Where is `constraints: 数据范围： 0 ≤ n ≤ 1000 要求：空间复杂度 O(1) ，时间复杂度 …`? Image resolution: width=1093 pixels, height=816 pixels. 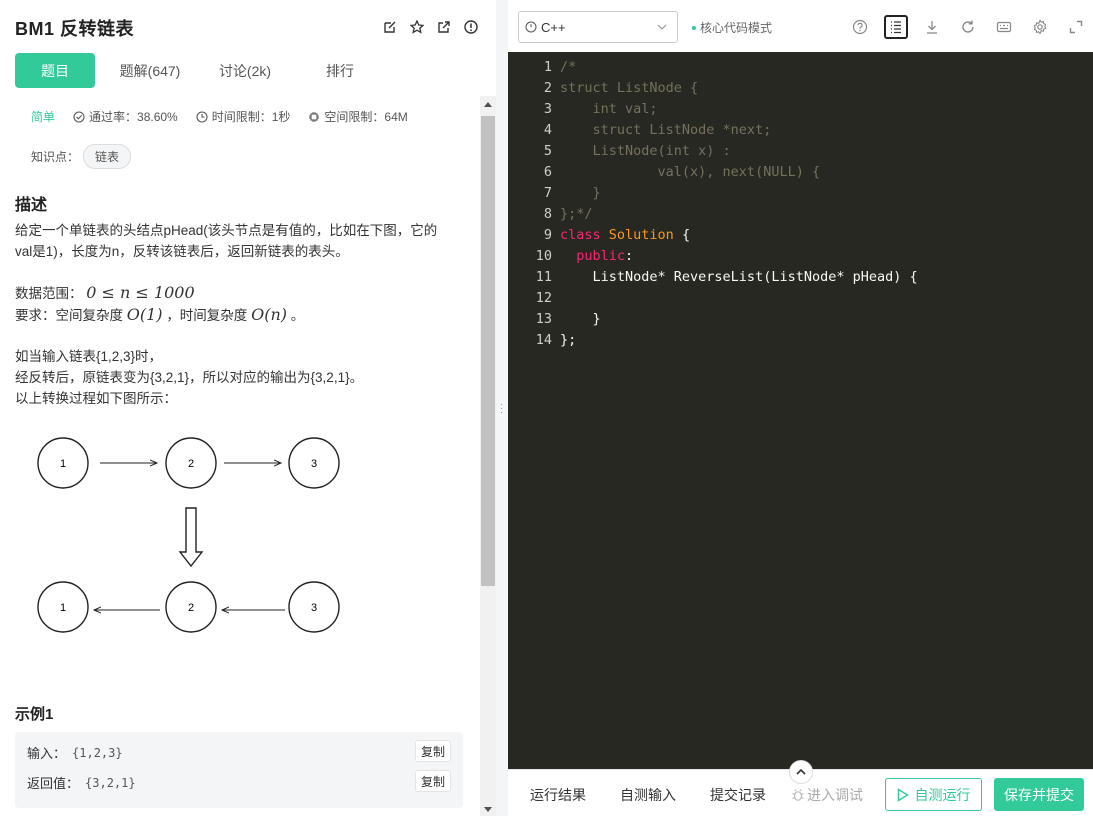 constraints: 数据范围： 0 ≤ n ≤ 1000 要求：空间复杂度 O(1) ，时间复杂度 … is located at coordinates (240, 304).